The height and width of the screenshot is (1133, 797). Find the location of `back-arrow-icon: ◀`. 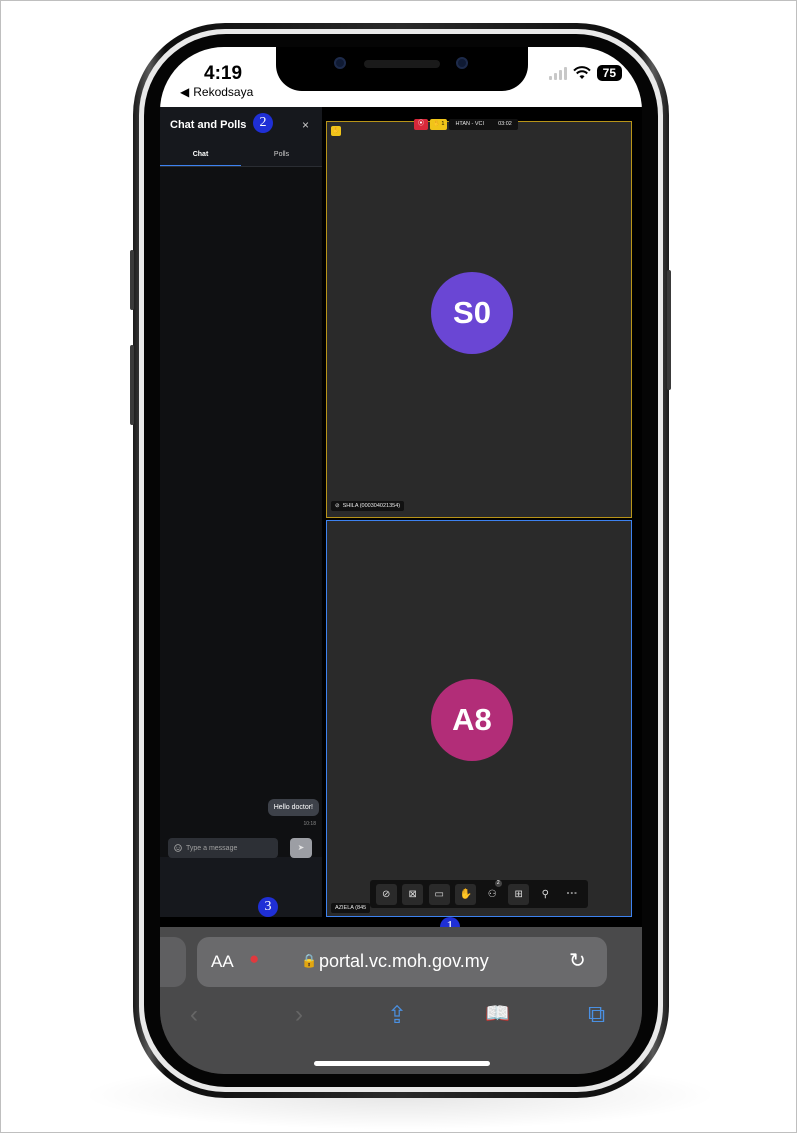

back-arrow-icon: ◀ is located at coordinates (185, 92).